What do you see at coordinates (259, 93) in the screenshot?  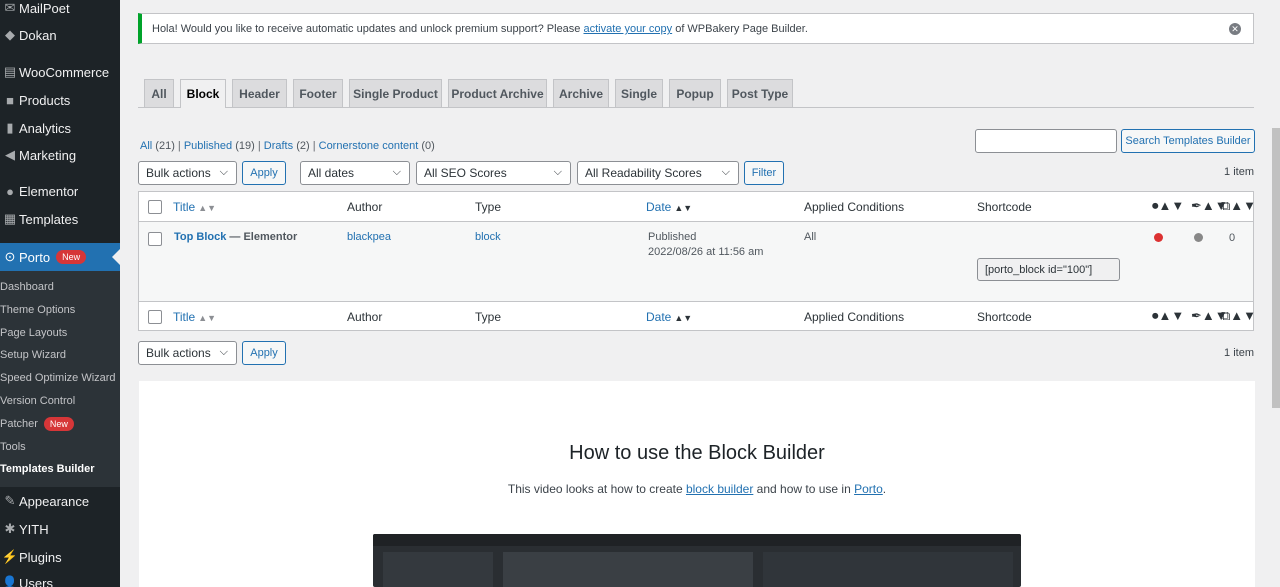 I see `tab-header: Header` at bounding box center [259, 93].